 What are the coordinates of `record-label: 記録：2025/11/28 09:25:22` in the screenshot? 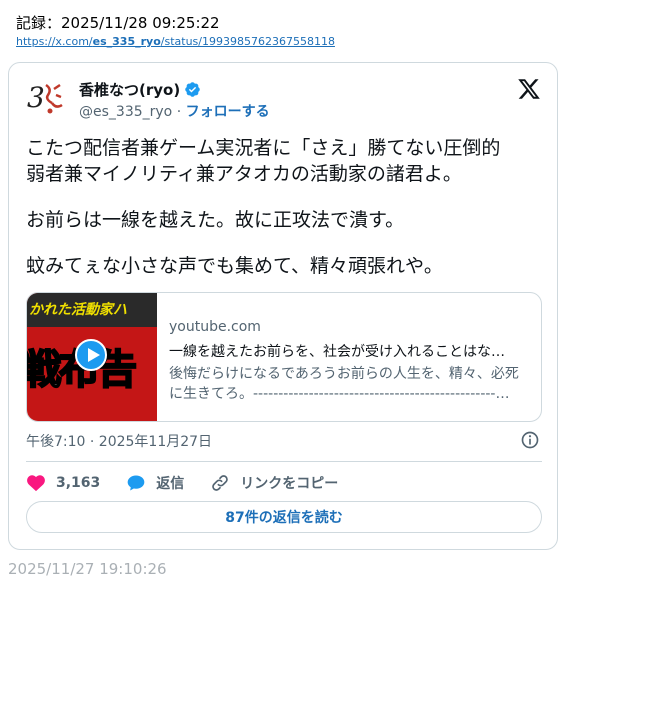 It's located at (118, 23).